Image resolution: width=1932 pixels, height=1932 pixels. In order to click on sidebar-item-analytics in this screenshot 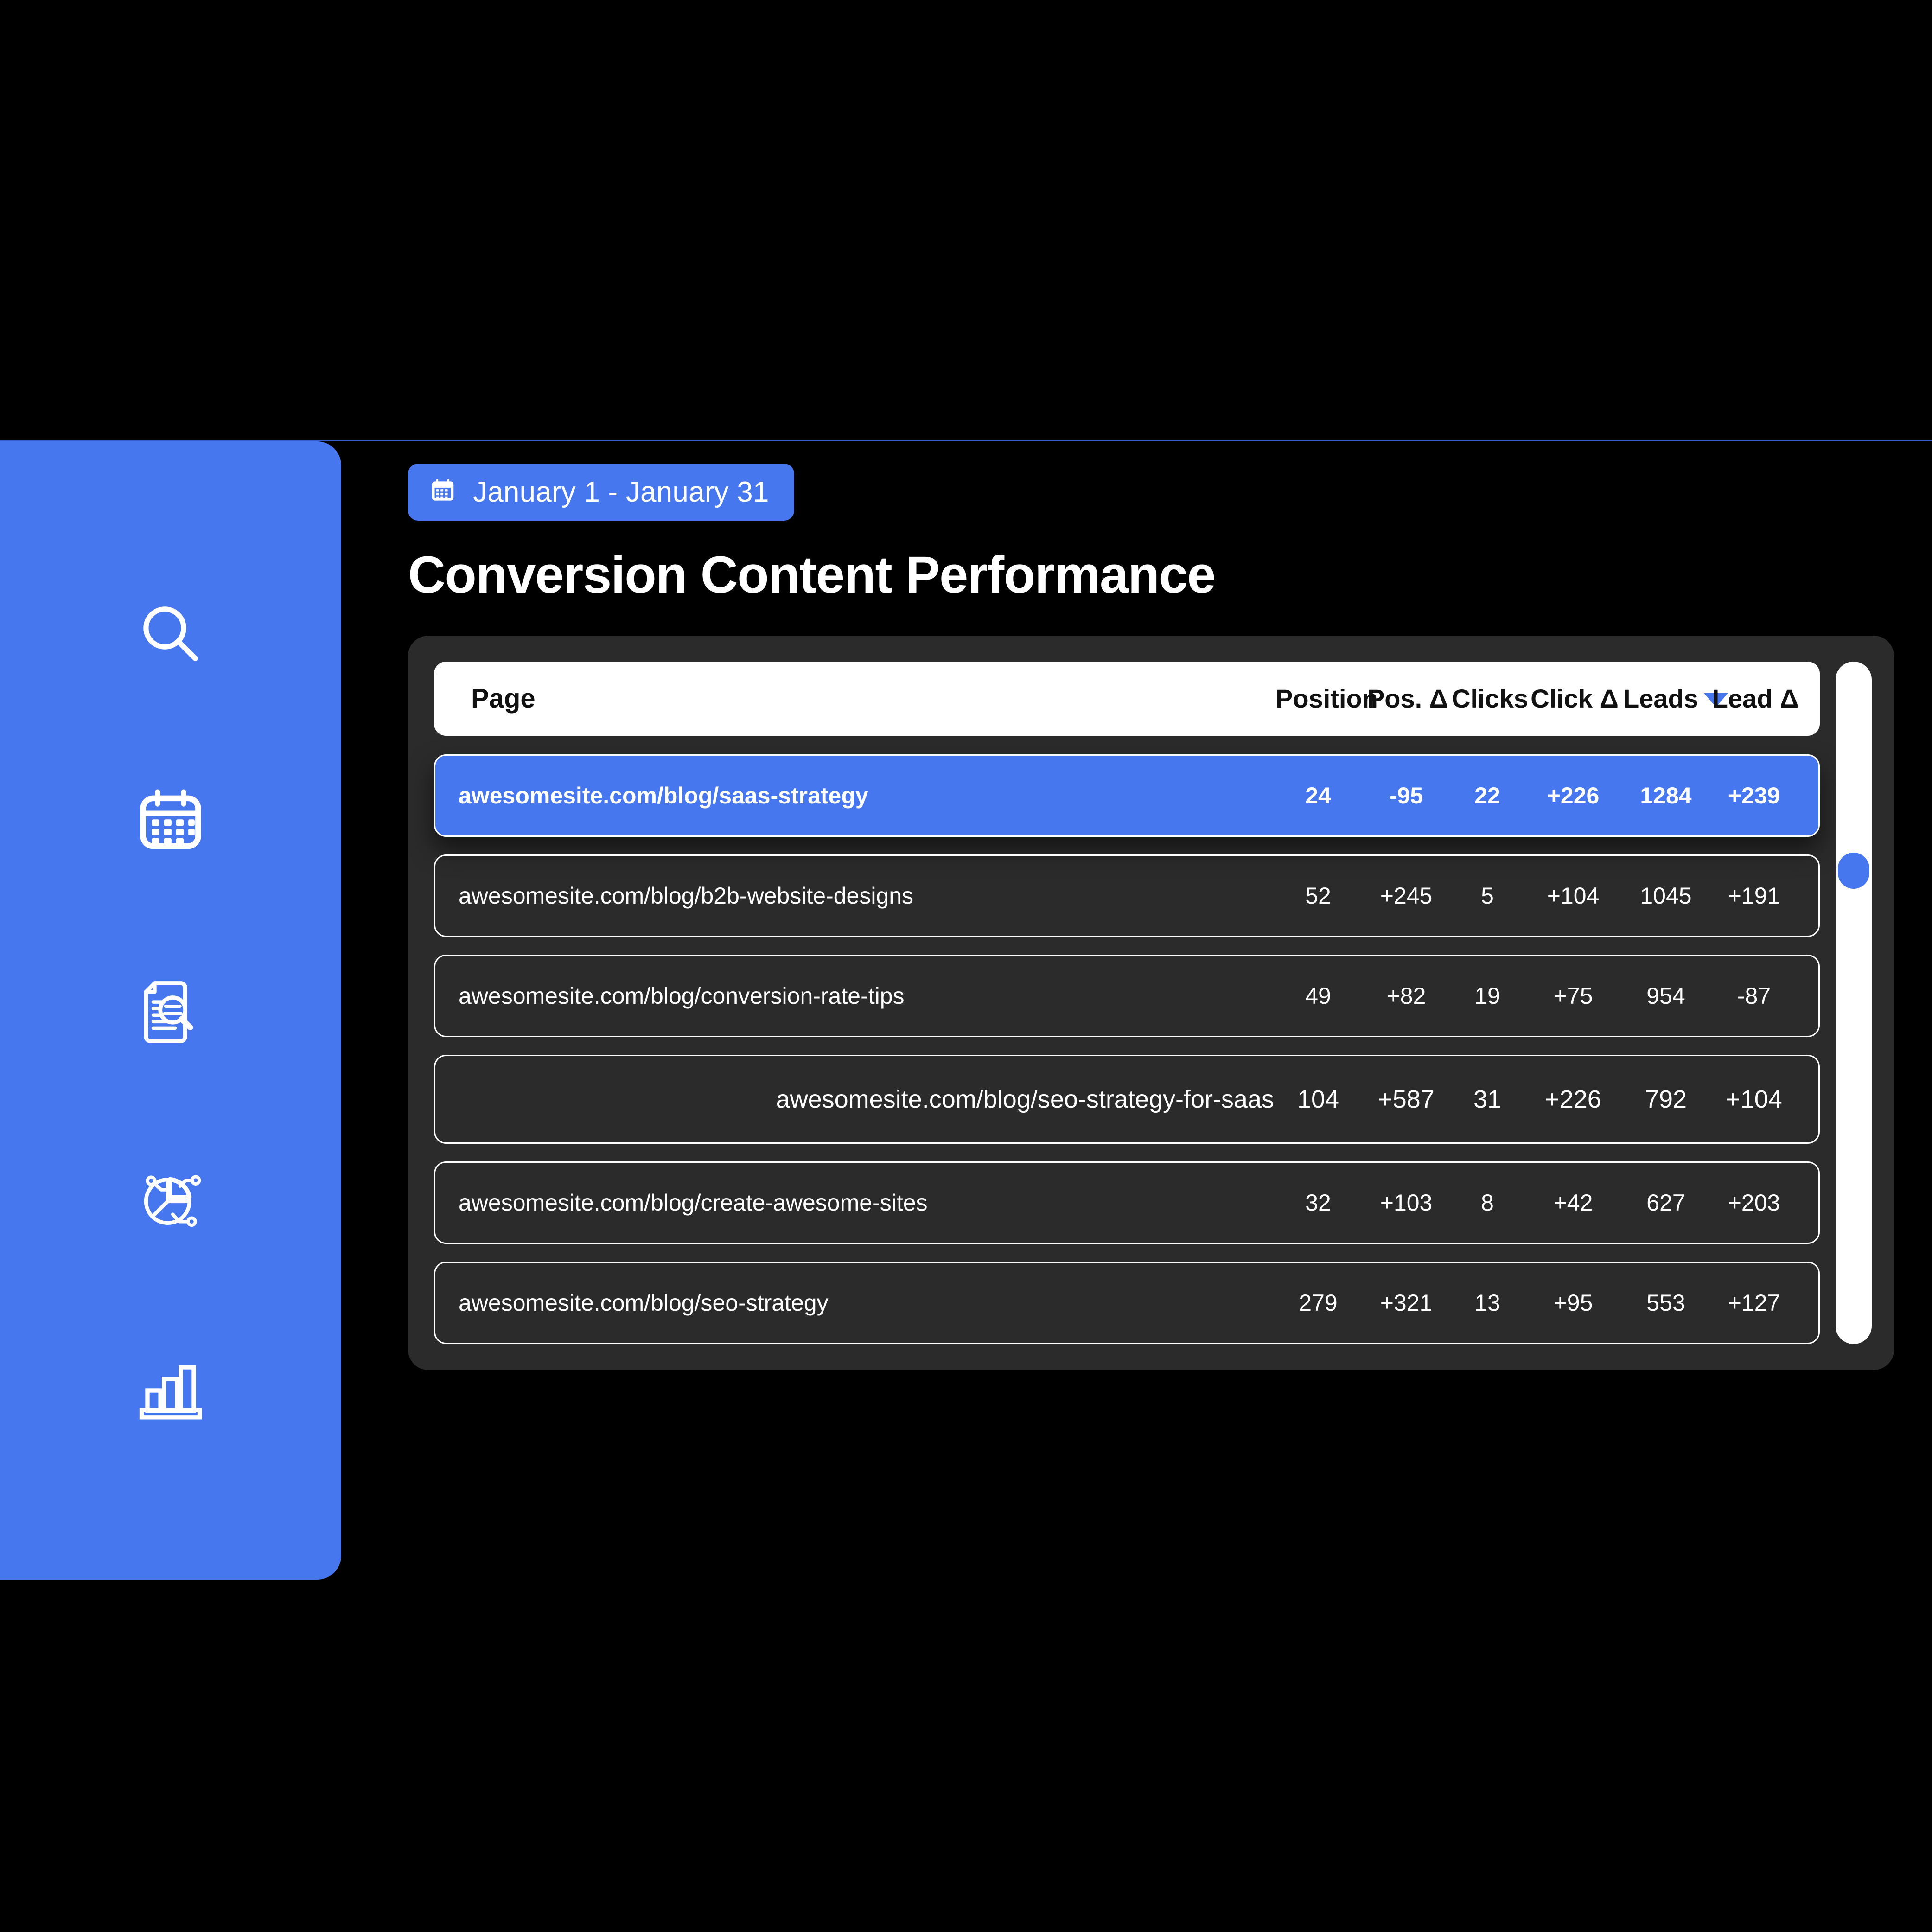, I will do `click(171, 1201)`.